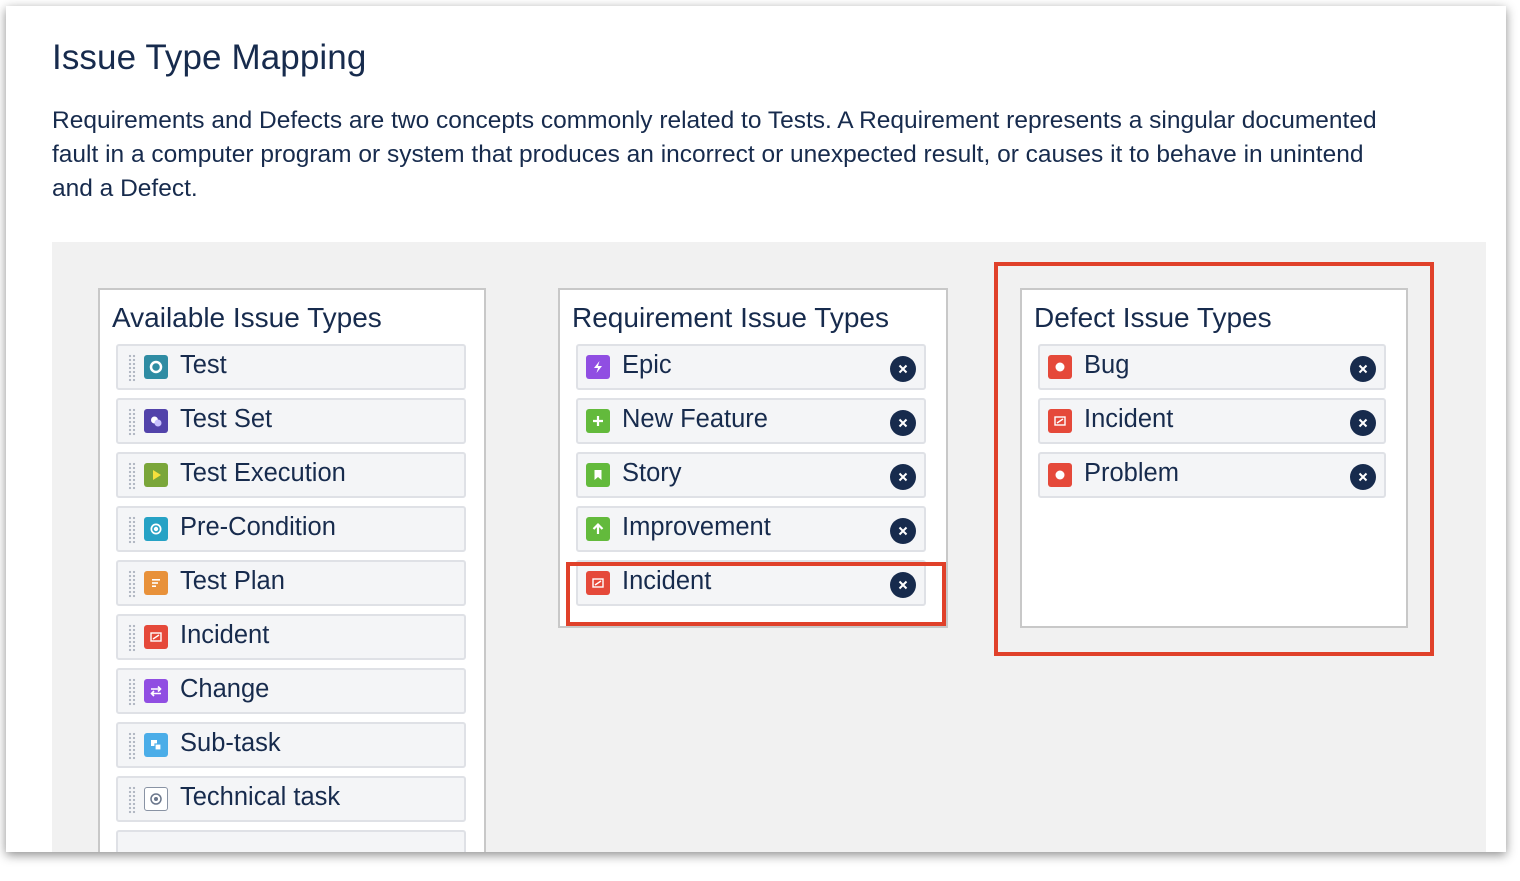 The image size is (1520, 881). Describe the element at coordinates (598, 421) in the screenshot. I see `new-feature-icon` at that location.